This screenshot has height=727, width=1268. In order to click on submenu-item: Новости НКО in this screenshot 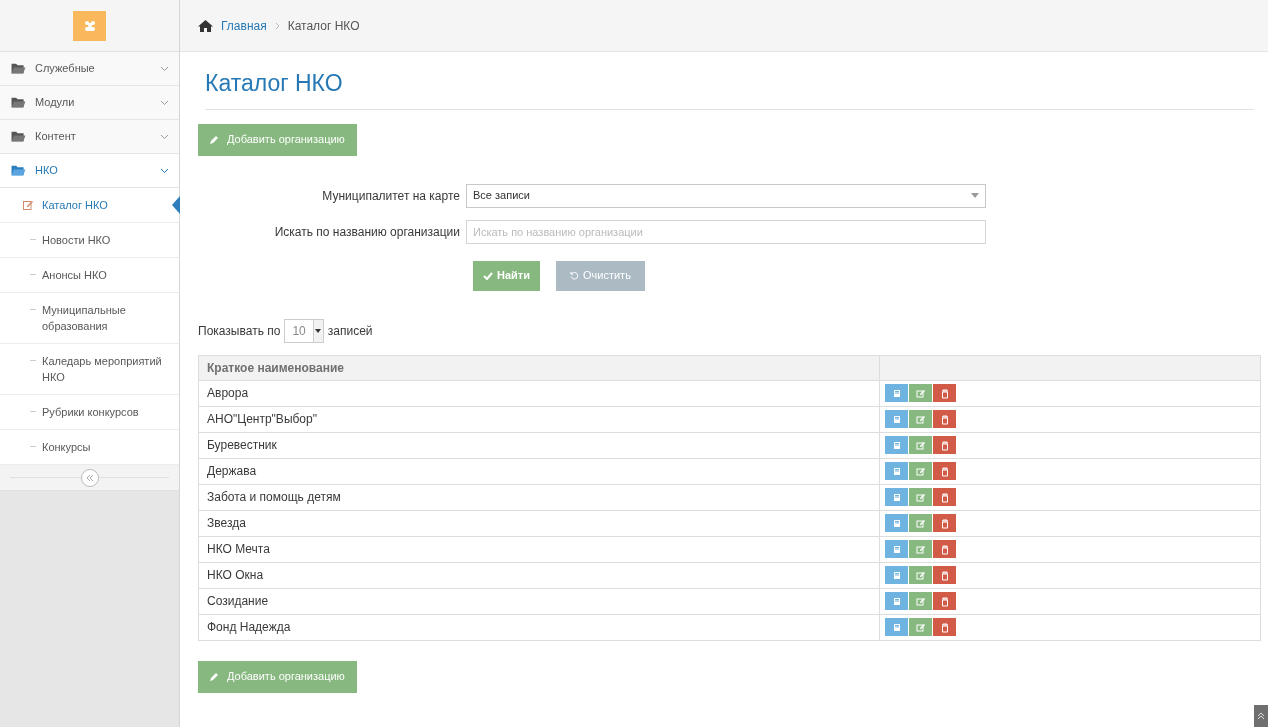, I will do `click(89, 240)`.